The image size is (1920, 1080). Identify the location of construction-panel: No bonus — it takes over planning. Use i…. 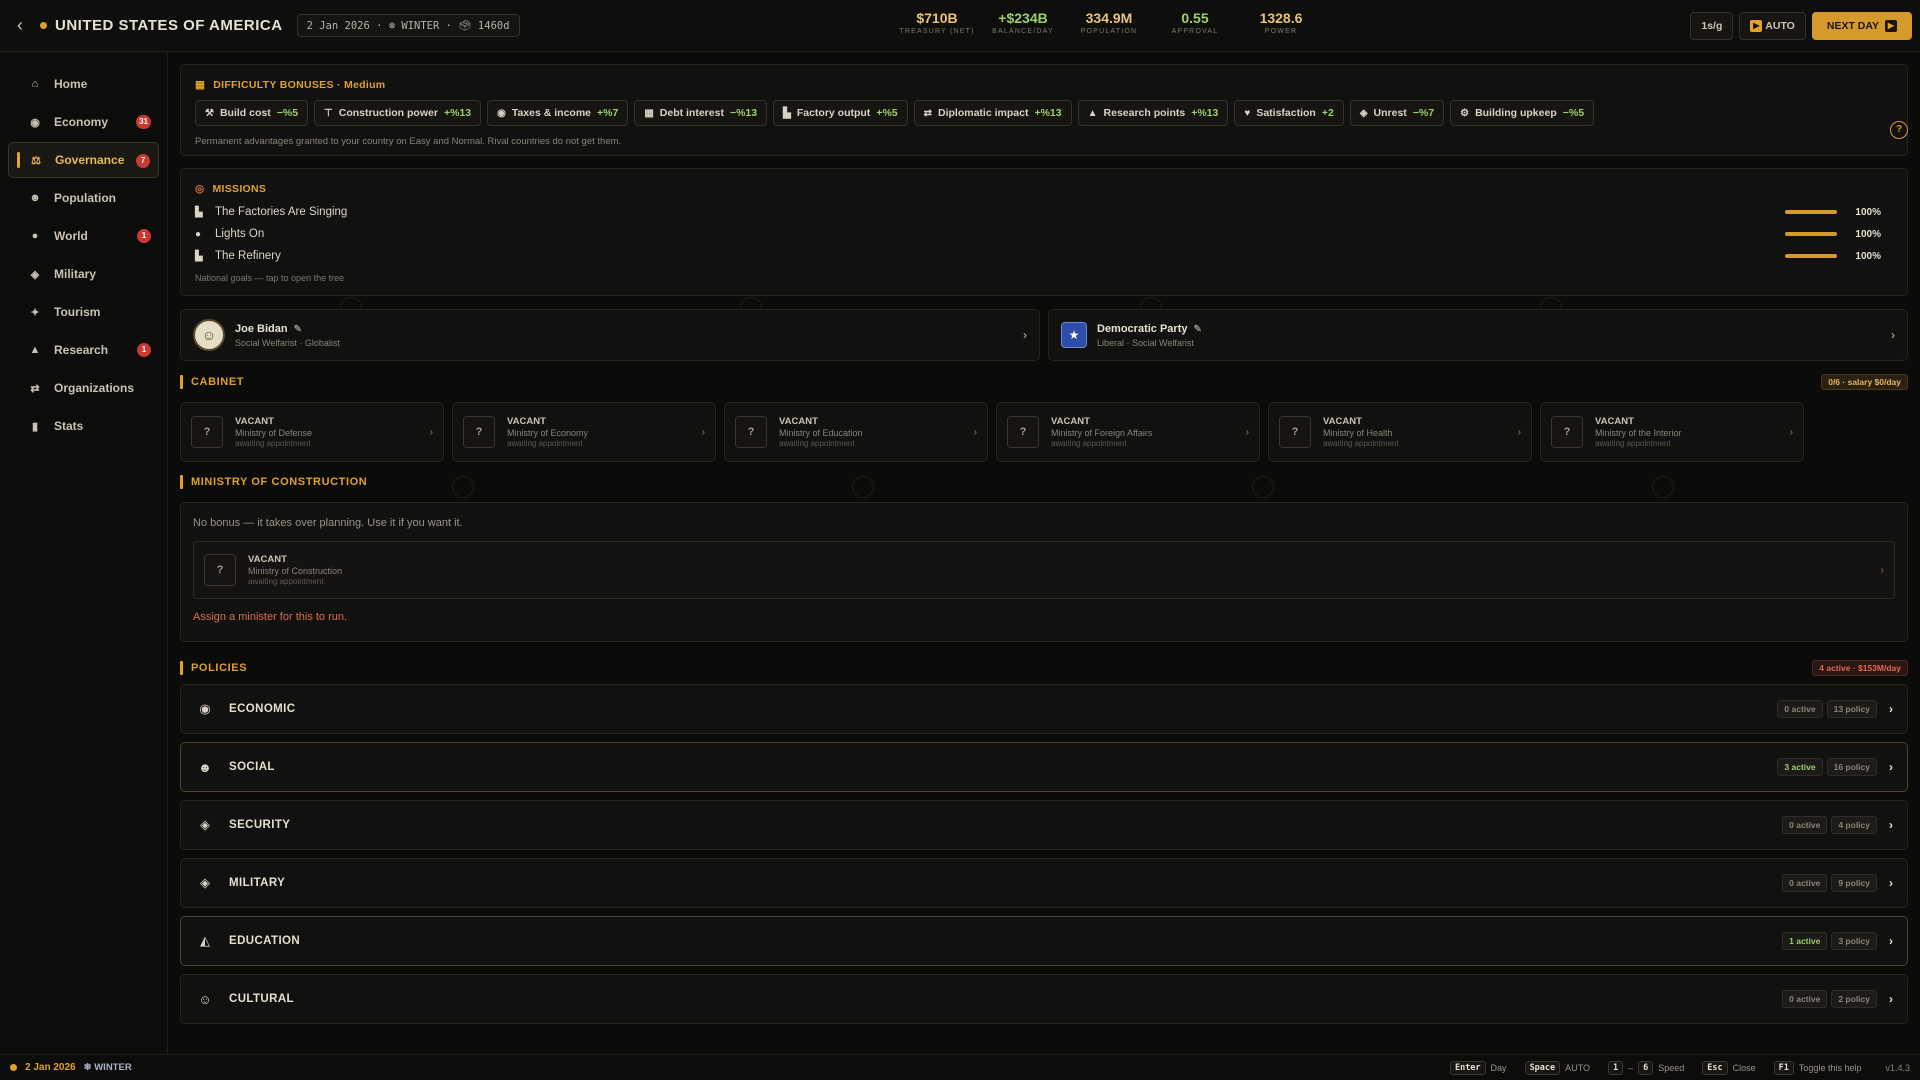
(1044, 572).